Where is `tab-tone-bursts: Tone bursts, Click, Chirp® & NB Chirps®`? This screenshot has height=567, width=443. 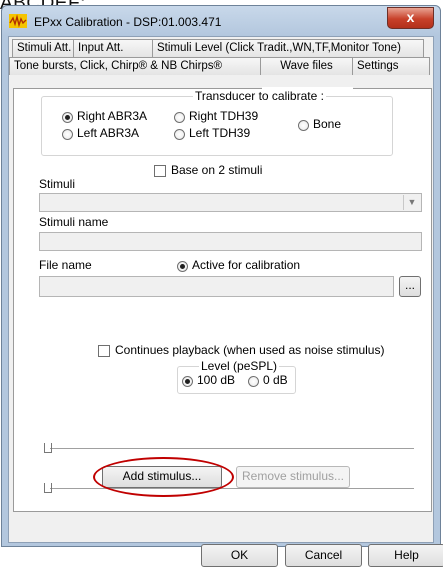
tab-tone-bursts: Tone bursts, Click, Chirp® & NB Chirps® is located at coordinates (135, 66).